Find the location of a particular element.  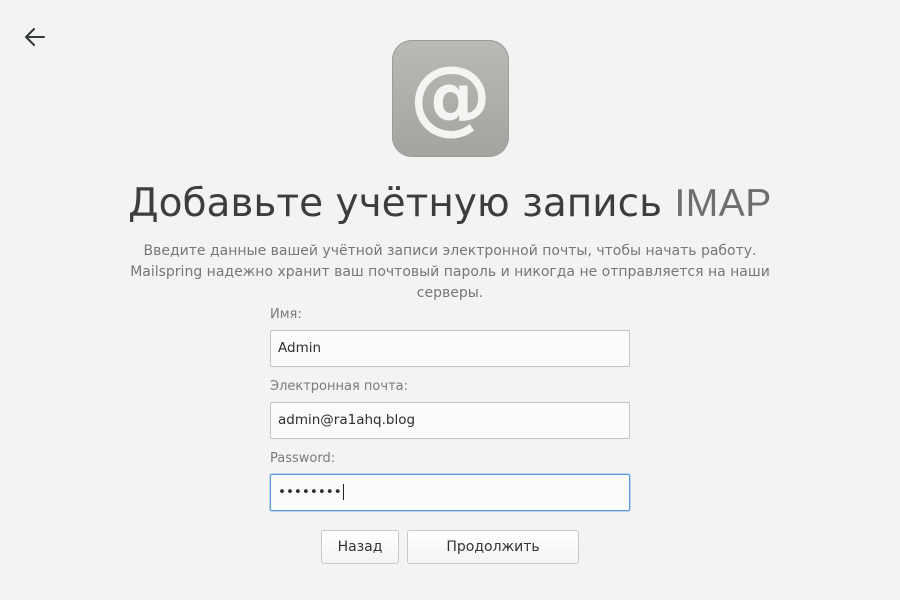

password-label: Password: is located at coordinates (303, 458).